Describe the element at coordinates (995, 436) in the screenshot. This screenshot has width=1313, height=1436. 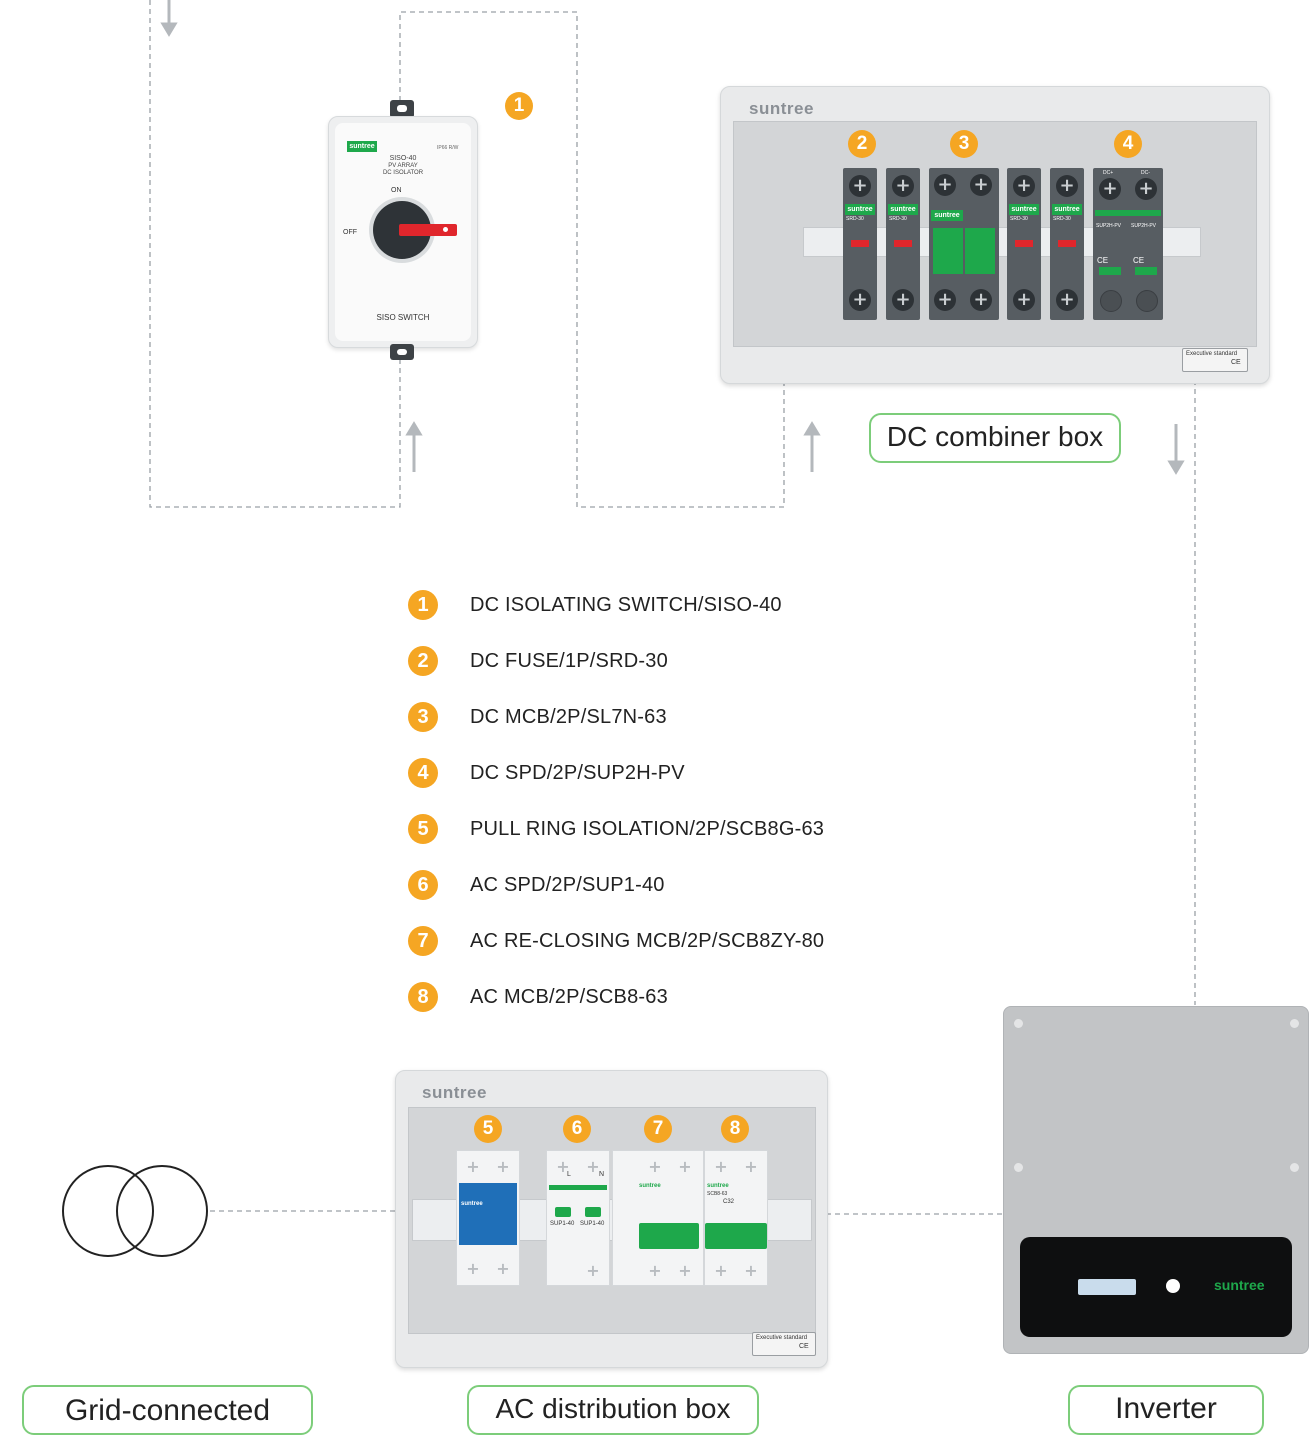
I see `dc-combiner-label-text: DC combiner box` at that location.